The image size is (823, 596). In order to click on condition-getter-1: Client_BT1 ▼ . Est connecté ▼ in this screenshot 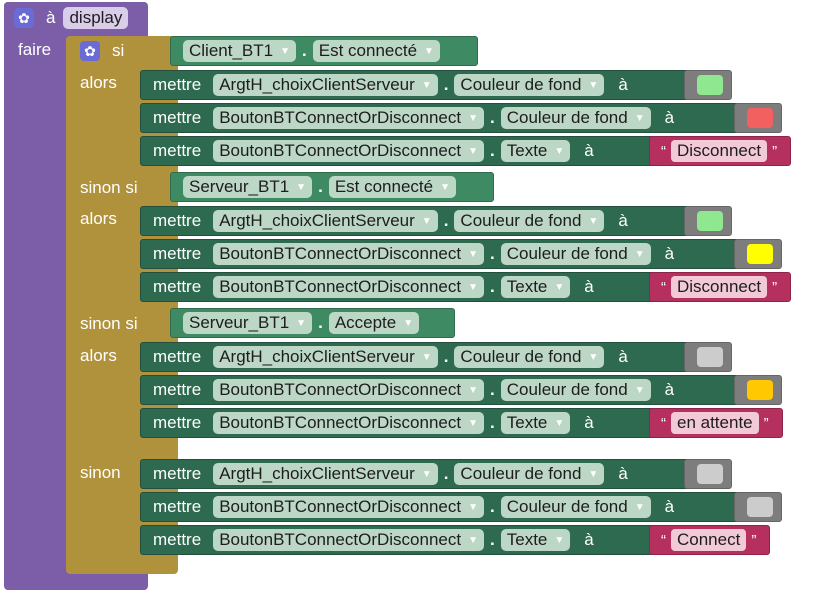, I will do `click(324, 51)`.